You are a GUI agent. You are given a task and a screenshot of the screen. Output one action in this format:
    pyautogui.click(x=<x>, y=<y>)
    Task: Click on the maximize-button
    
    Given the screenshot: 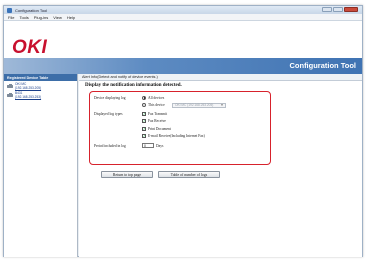 What is the action you would take?
    pyautogui.click(x=338, y=9)
    